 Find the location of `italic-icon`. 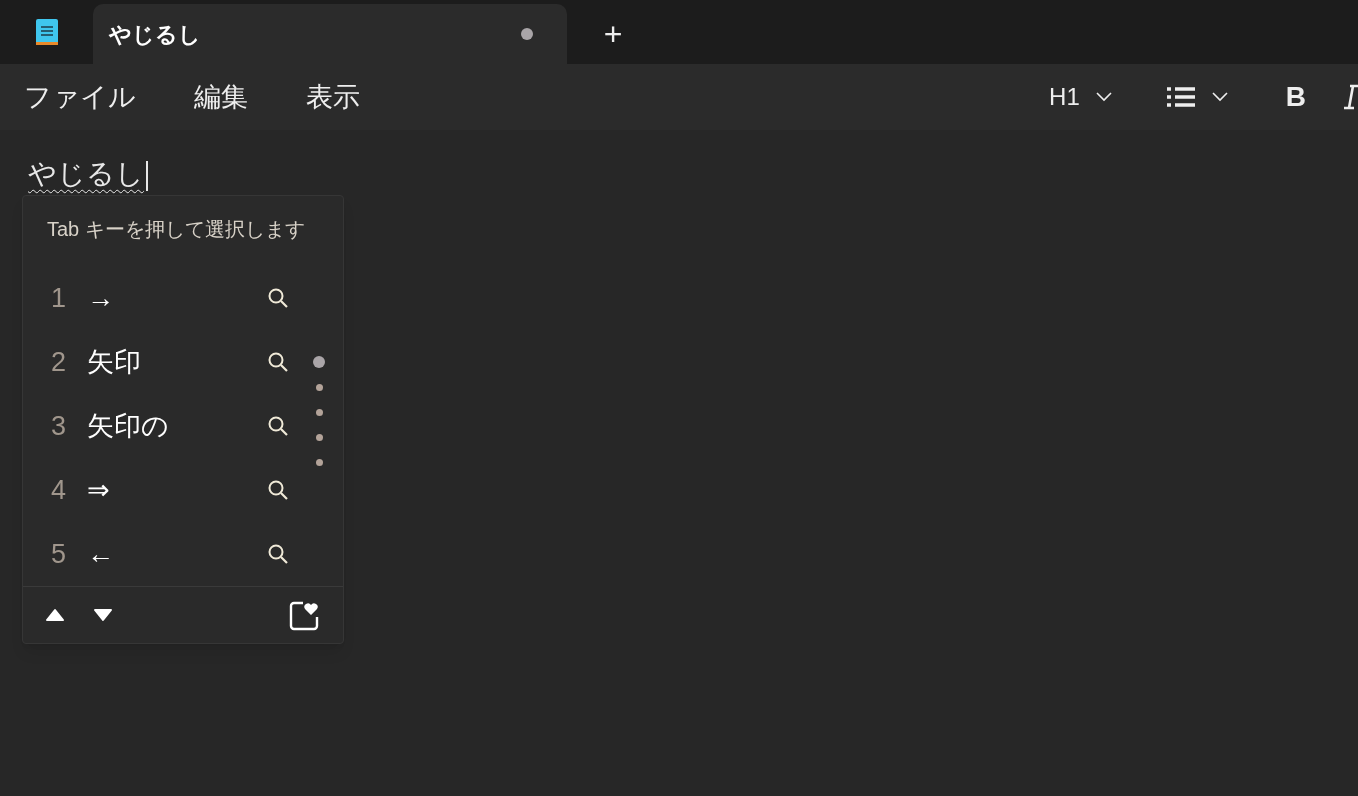

italic-icon is located at coordinates (1351, 97).